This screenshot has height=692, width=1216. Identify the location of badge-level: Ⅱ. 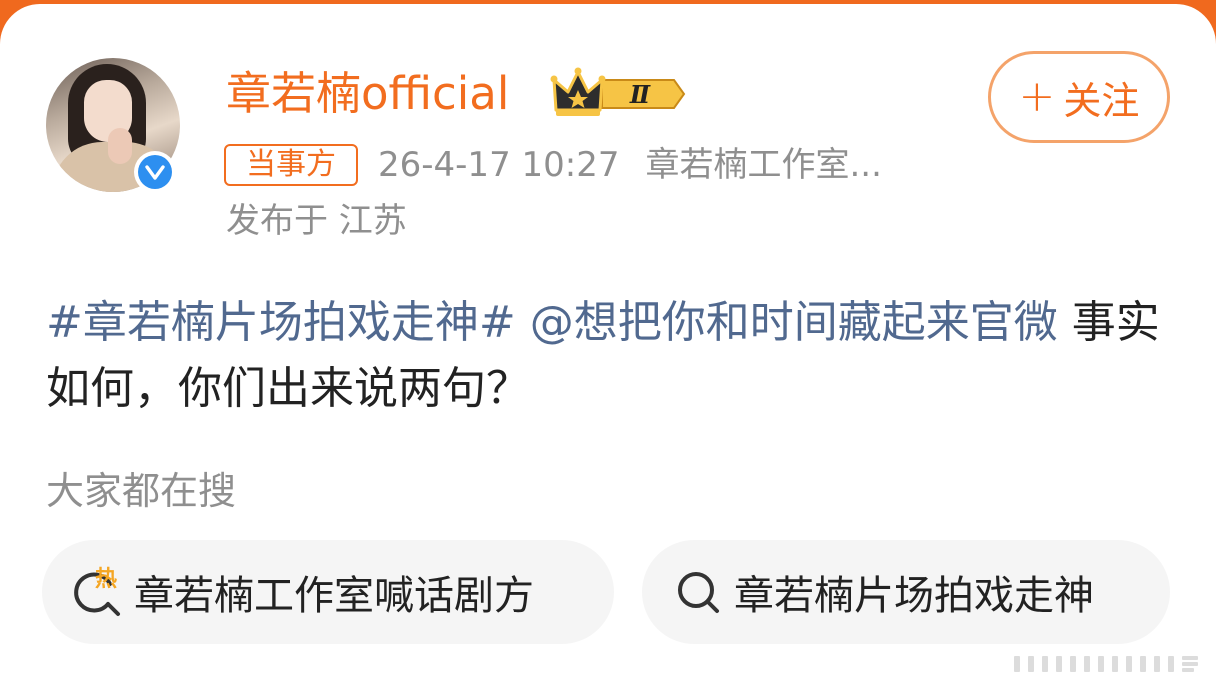
(640, 94).